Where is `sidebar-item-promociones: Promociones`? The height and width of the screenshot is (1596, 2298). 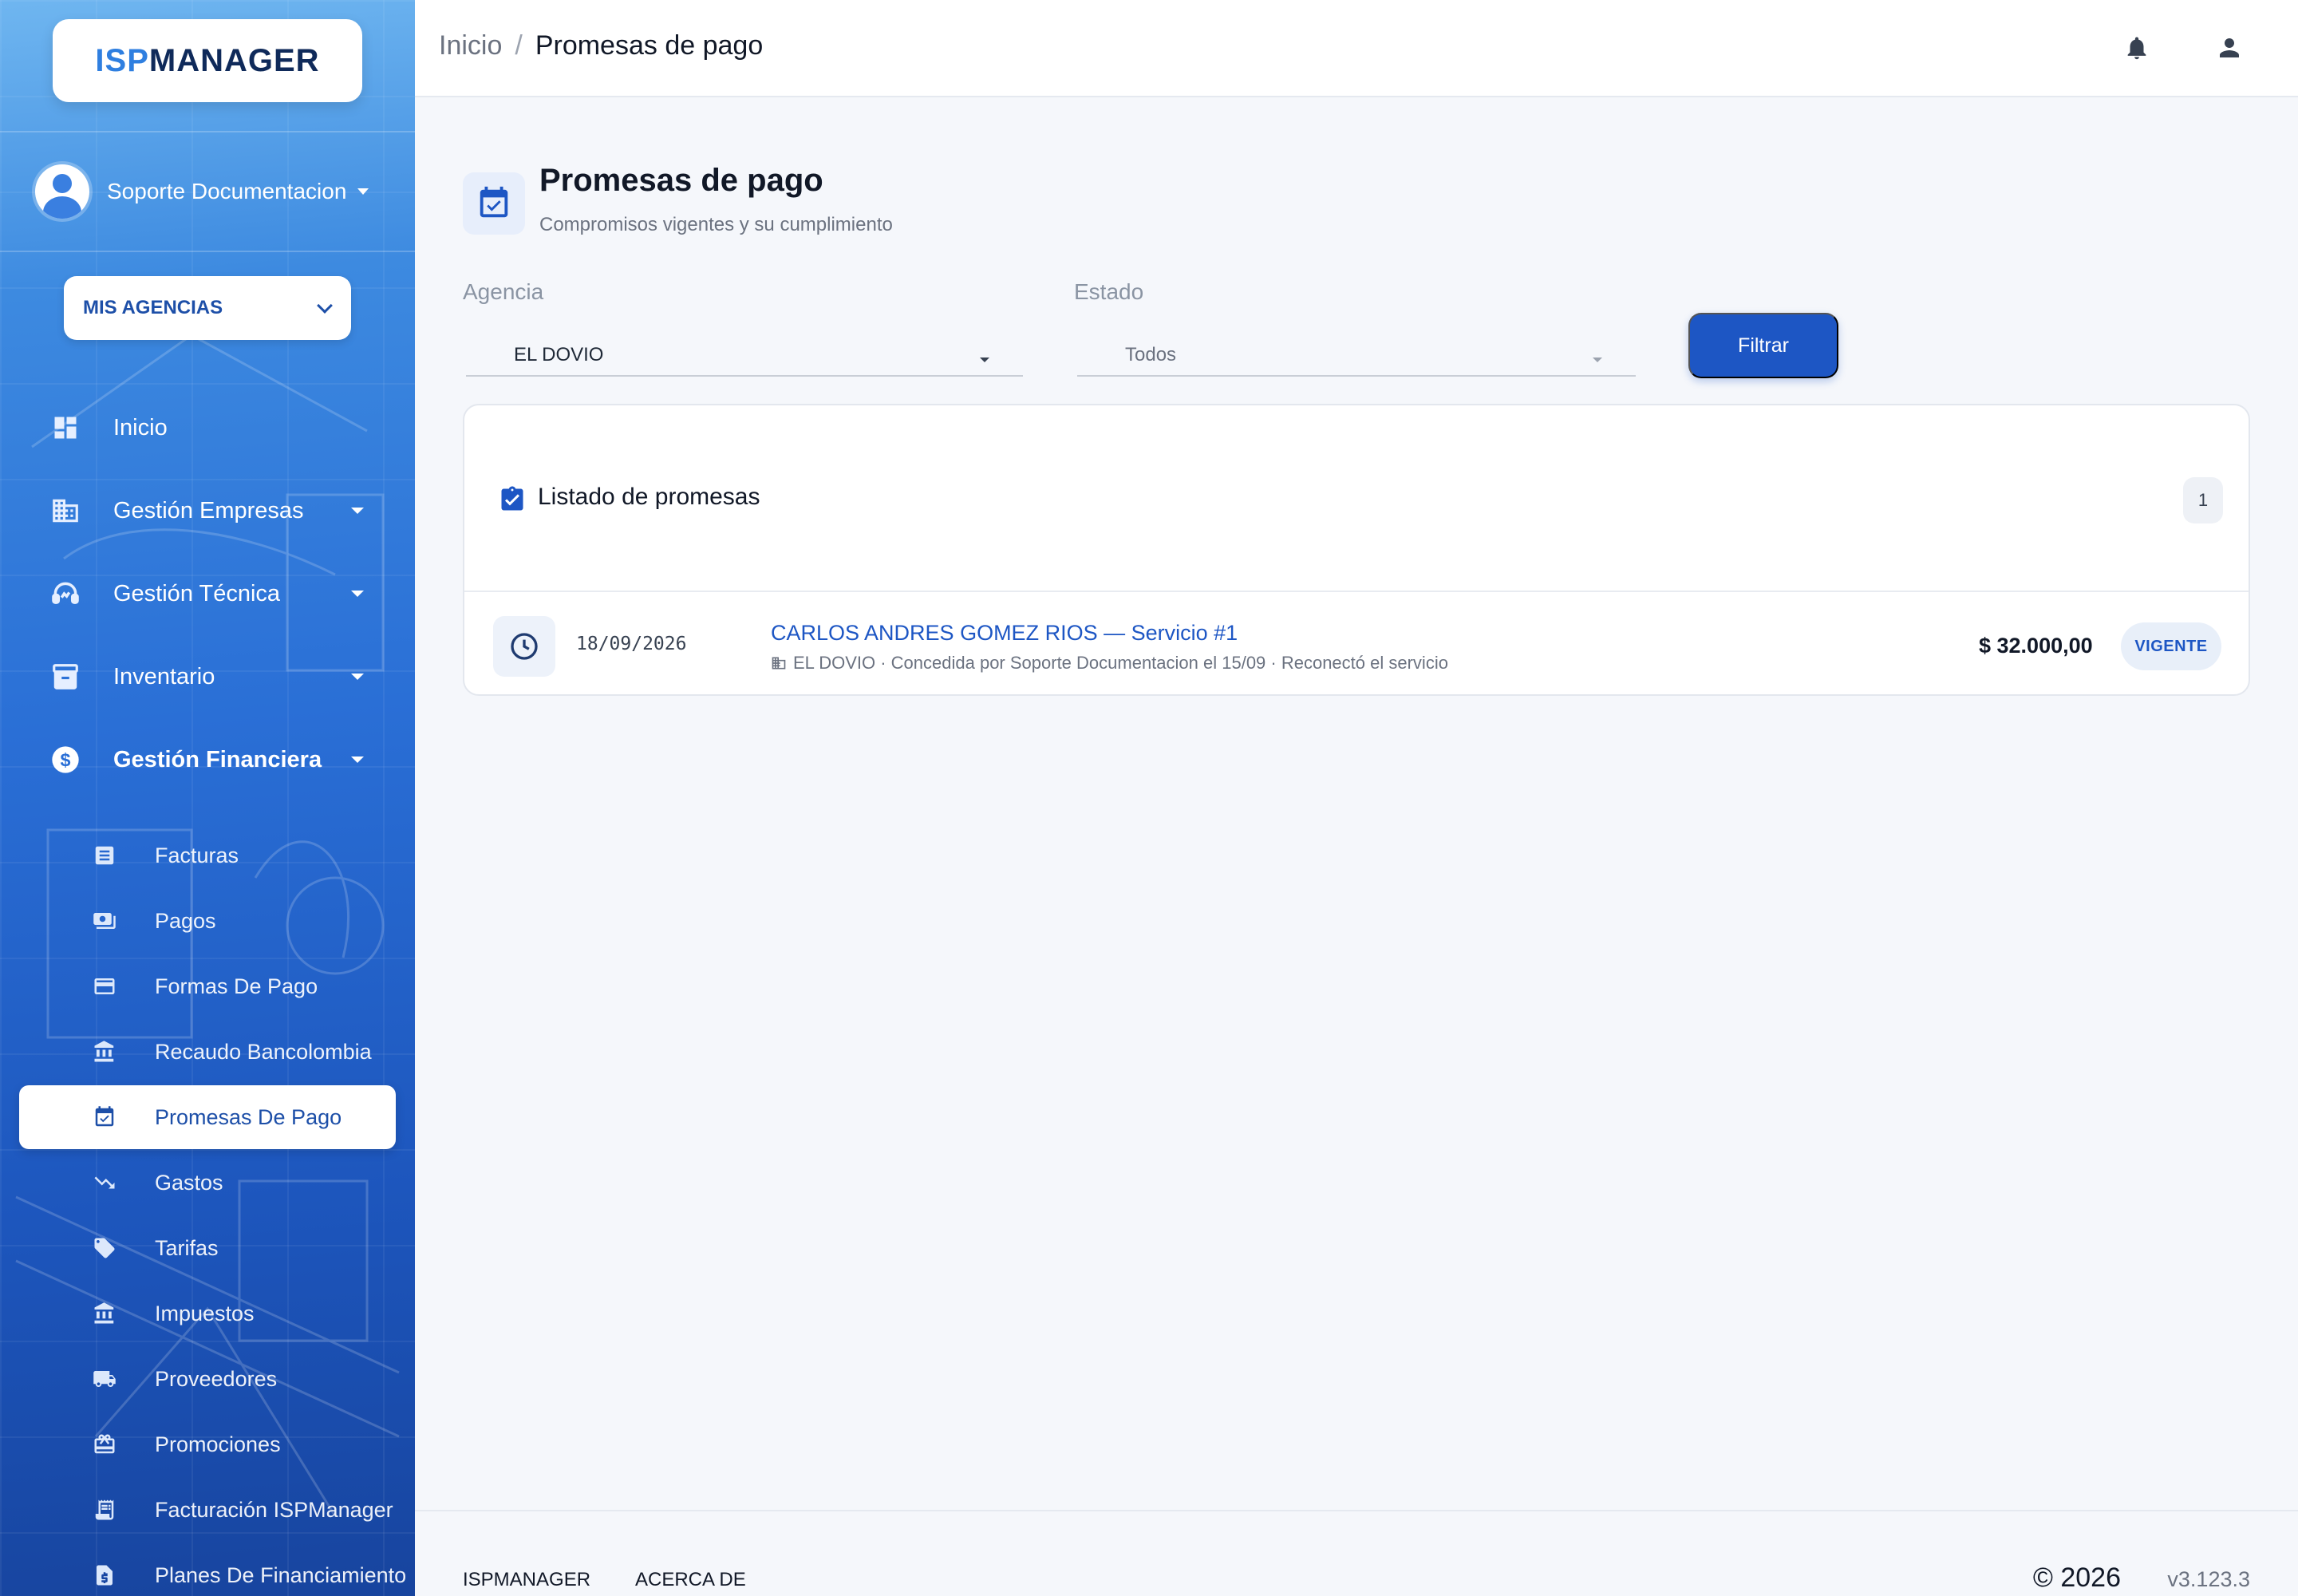 sidebar-item-promociones: Promociones is located at coordinates (207, 1444).